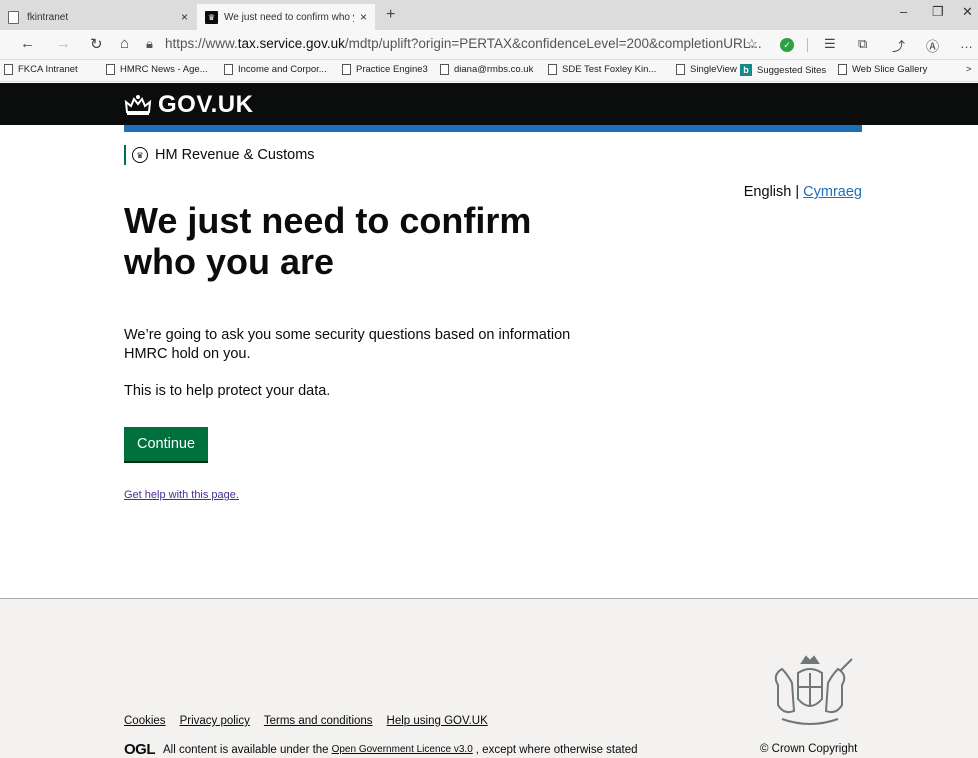 The height and width of the screenshot is (758, 978). What do you see at coordinates (746, 70) in the screenshot?
I see `bing-icon: b` at bounding box center [746, 70].